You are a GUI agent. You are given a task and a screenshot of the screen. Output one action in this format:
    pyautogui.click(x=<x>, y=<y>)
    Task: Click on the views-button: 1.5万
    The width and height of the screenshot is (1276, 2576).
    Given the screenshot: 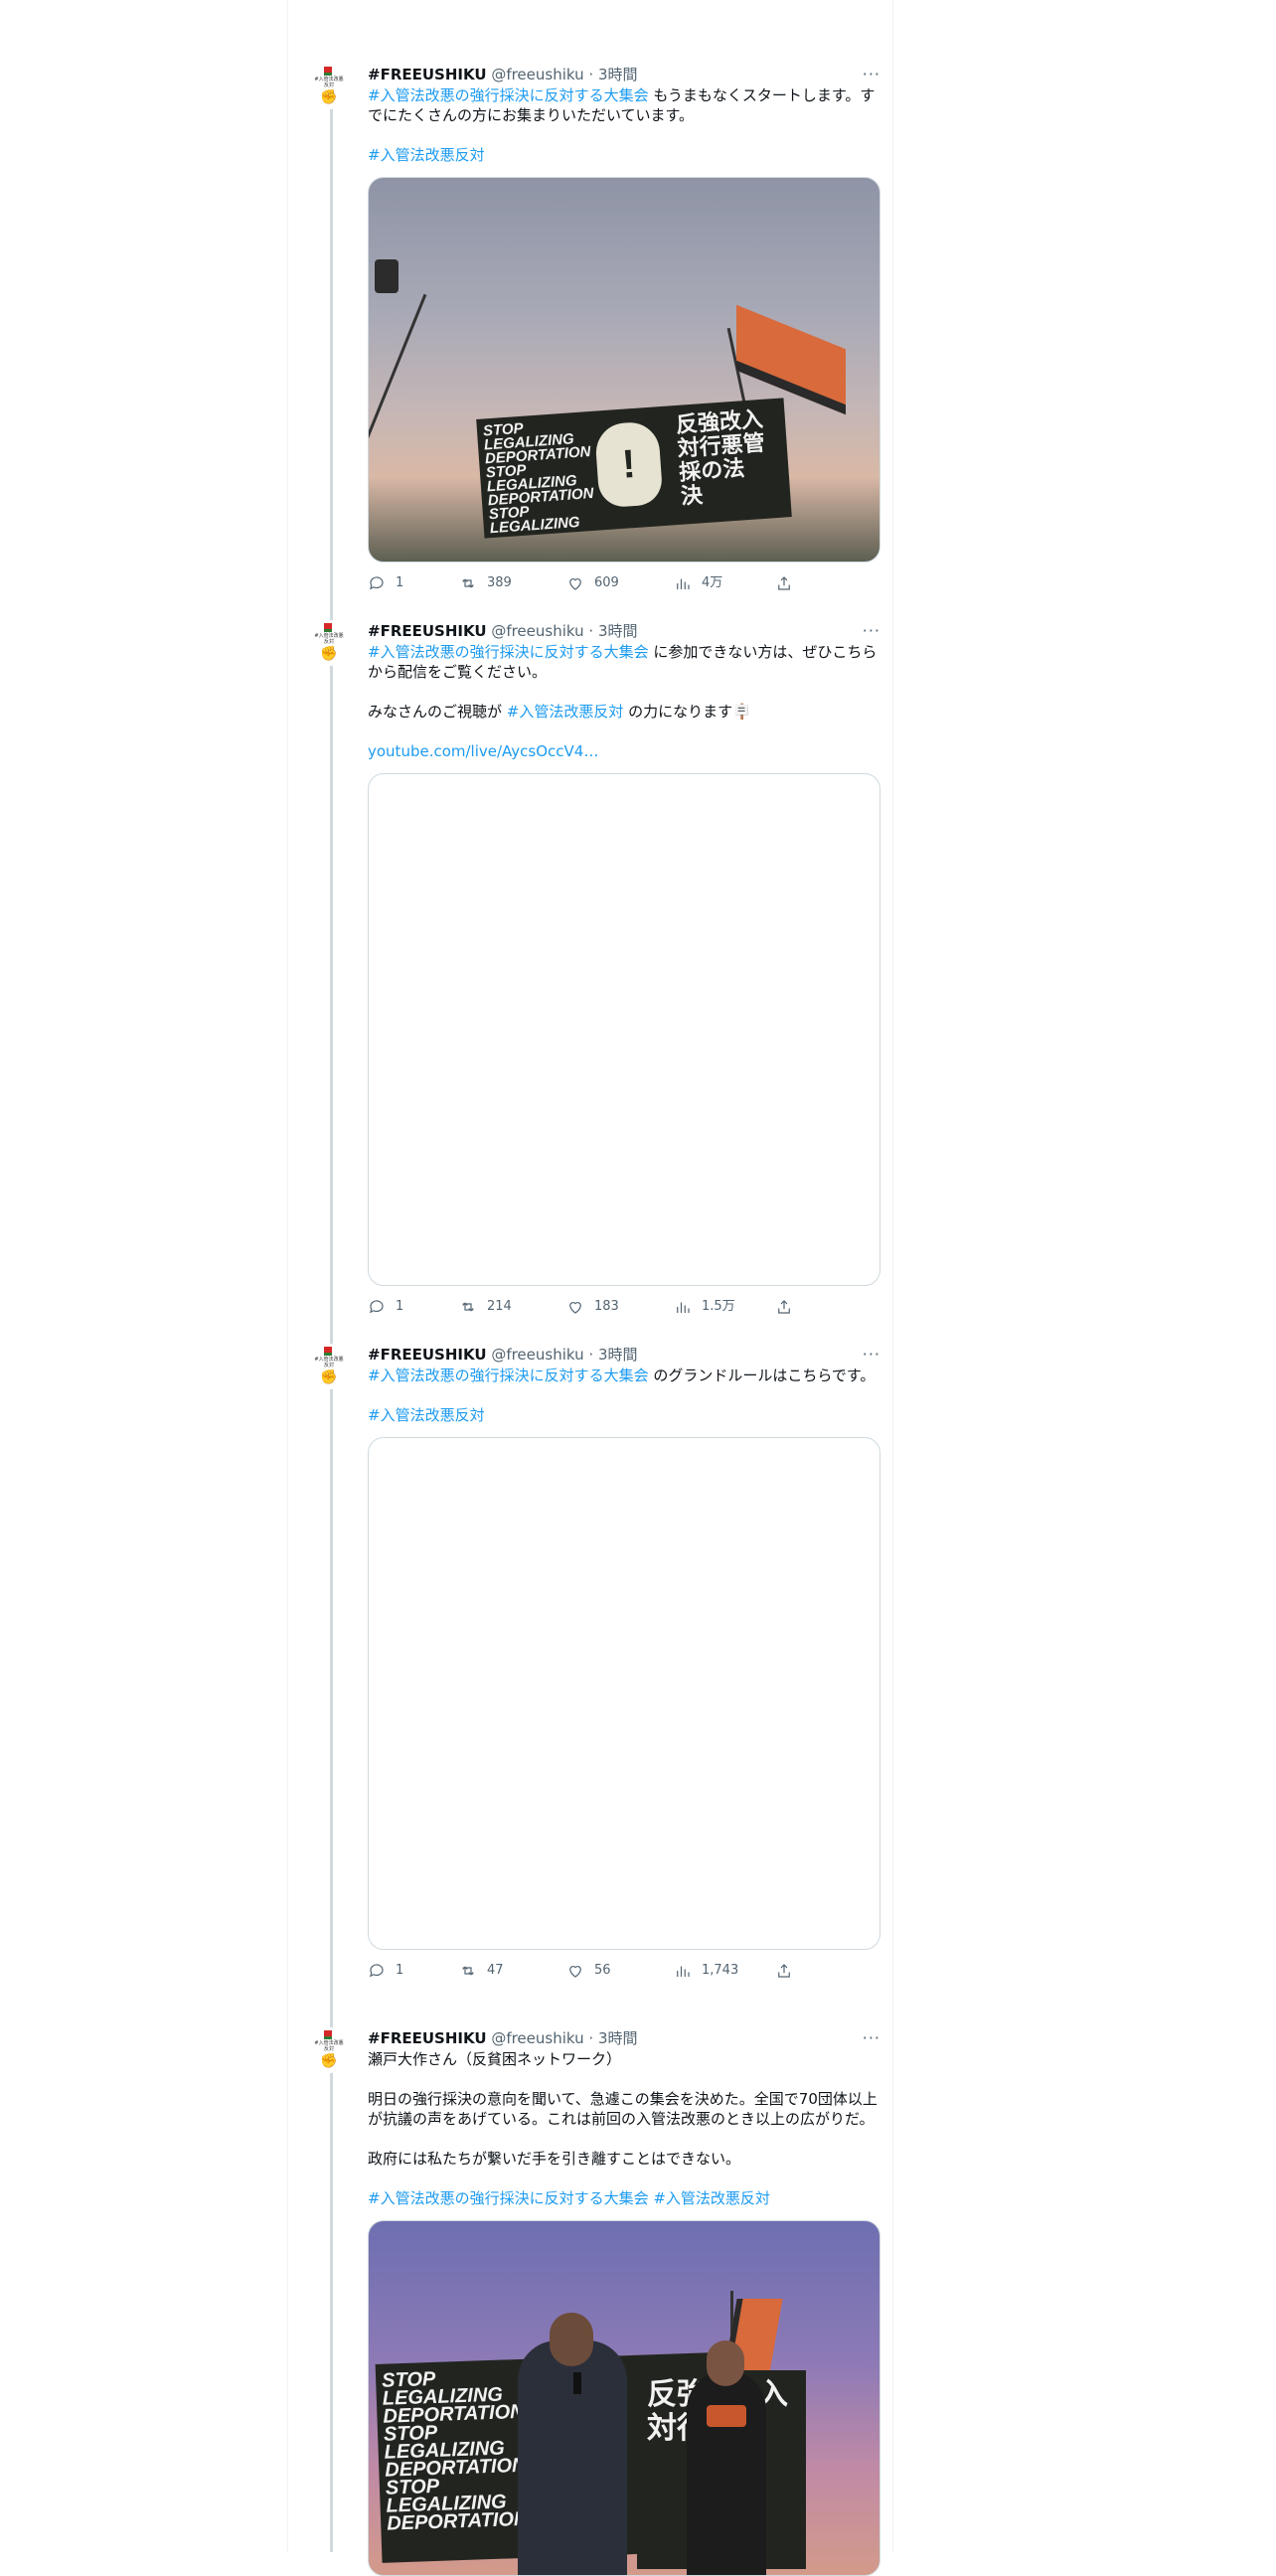 What is the action you would take?
    pyautogui.click(x=705, y=1307)
    